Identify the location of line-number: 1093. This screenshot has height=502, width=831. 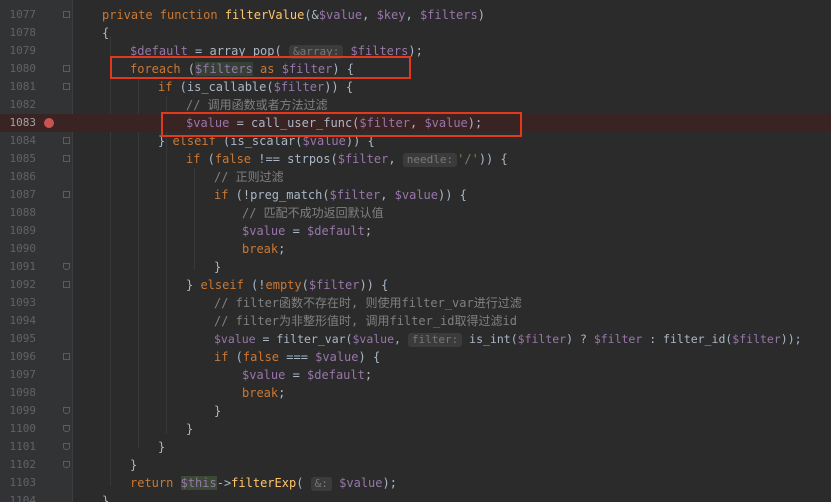
(23, 302).